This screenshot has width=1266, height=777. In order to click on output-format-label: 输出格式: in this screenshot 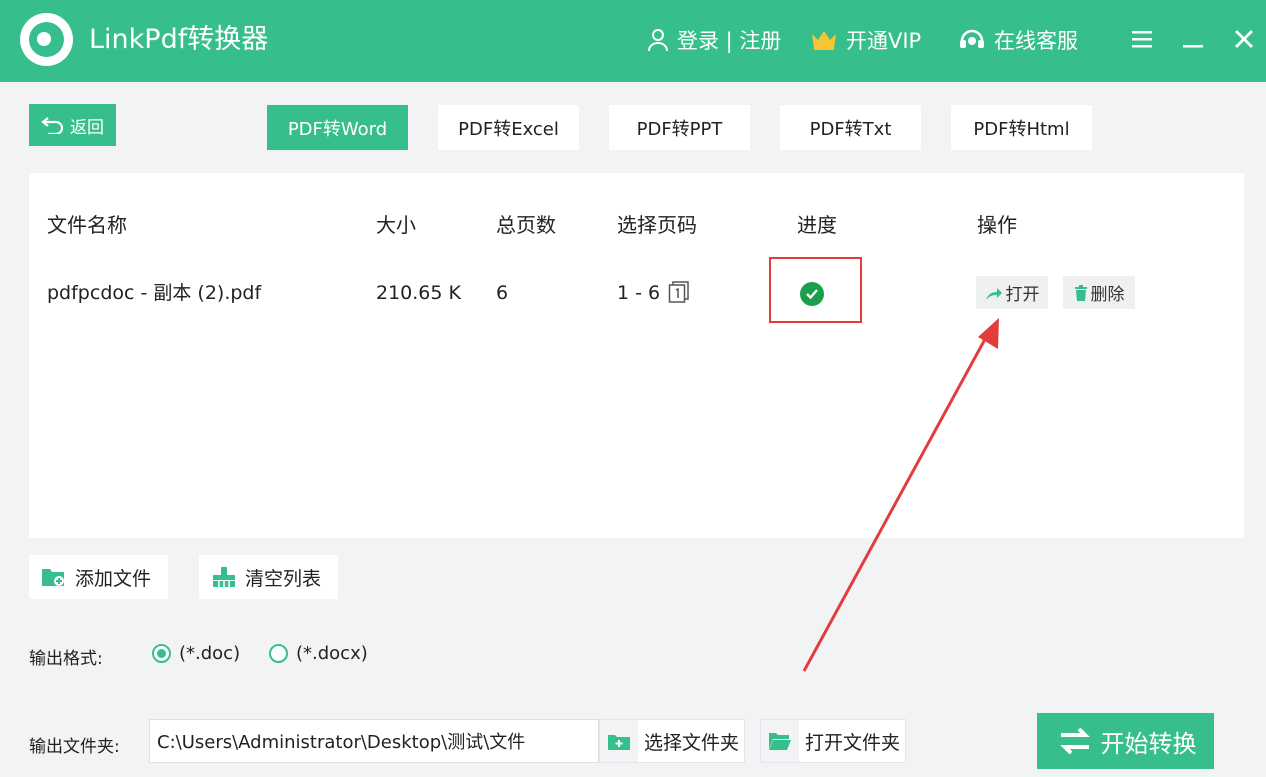, I will do `click(66, 659)`.